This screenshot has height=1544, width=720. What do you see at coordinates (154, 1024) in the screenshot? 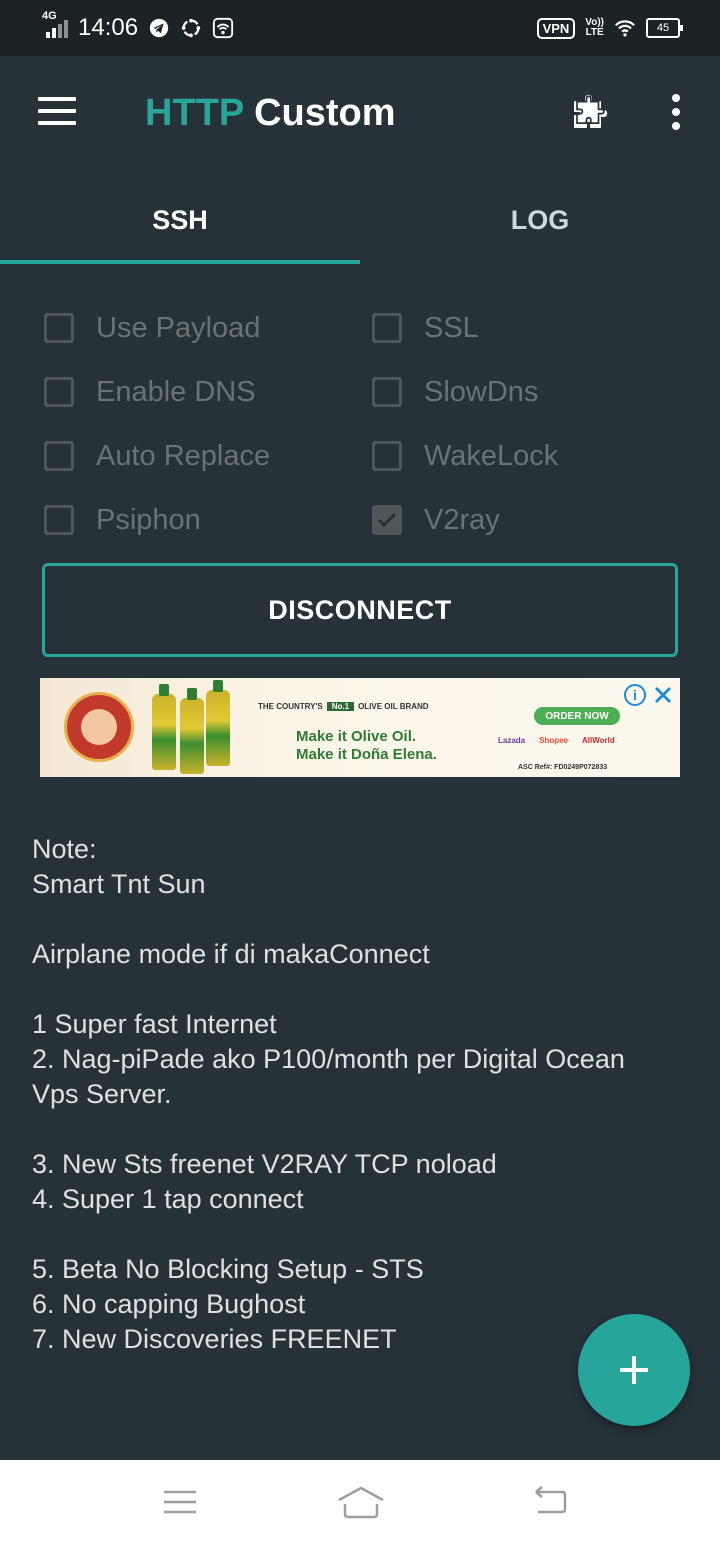
I see `note-line: 1 Super fast Internet` at bounding box center [154, 1024].